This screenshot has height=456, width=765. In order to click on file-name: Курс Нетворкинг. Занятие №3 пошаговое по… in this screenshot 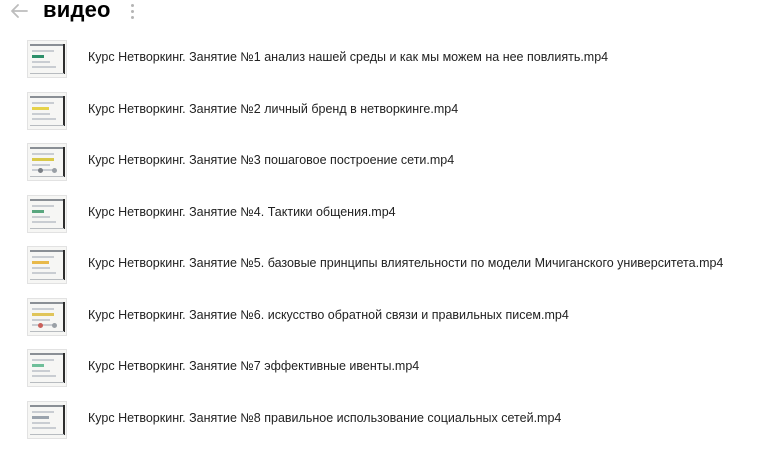, I will do `click(271, 160)`.